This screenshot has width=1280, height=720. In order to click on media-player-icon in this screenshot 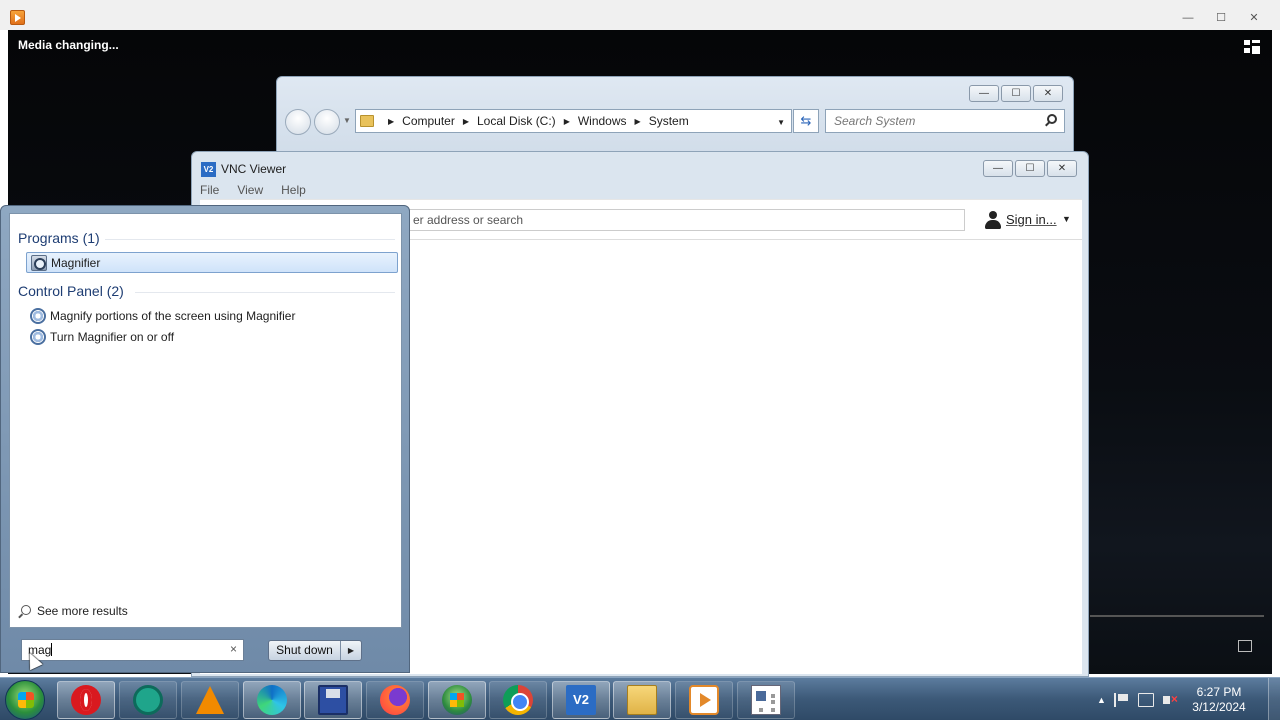, I will do `click(704, 700)`.